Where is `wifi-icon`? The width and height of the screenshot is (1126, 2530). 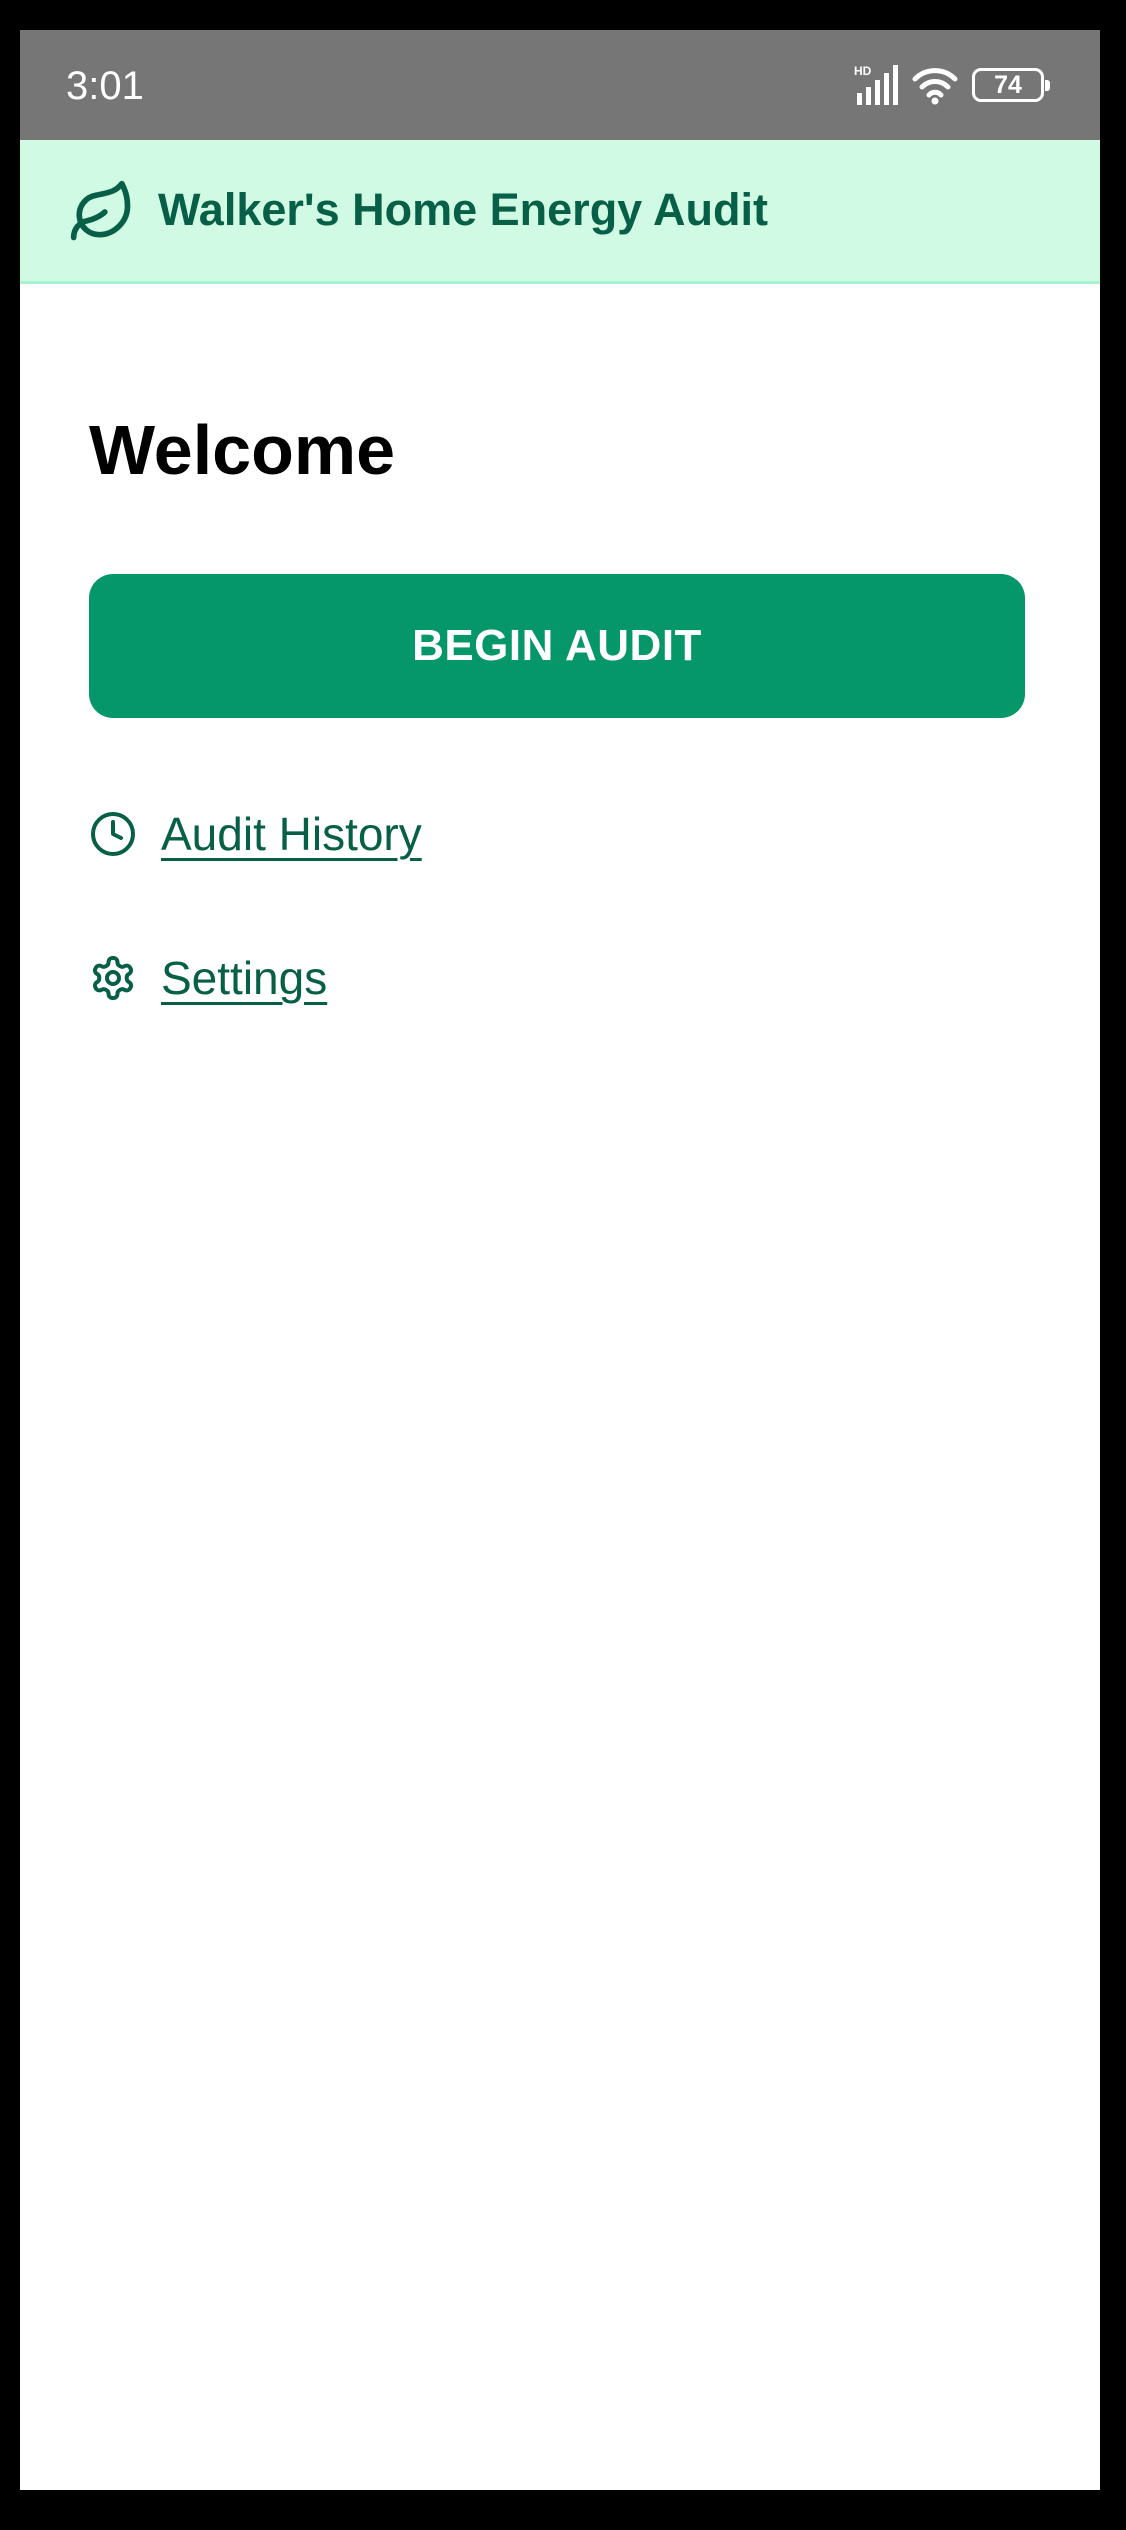
wifi-icon is located at coordinates (935, 86).